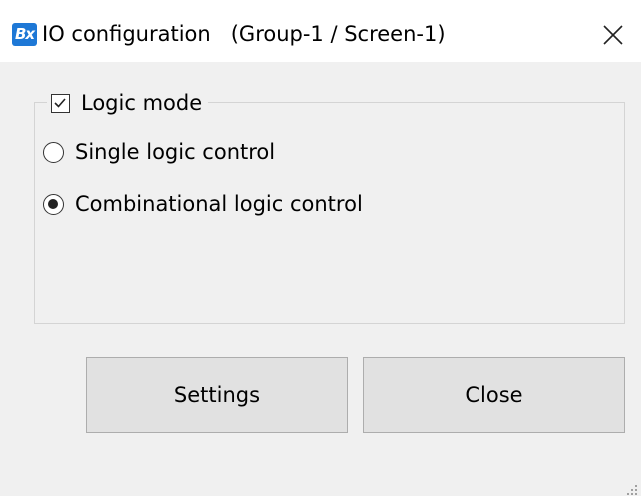 The image size is (641, 496). What do you see at coordinates (244, 34) in the screenshot?
I see `window-title: IO configuration (Group-1 / Screen-1)` at bounding box center [244, 34].